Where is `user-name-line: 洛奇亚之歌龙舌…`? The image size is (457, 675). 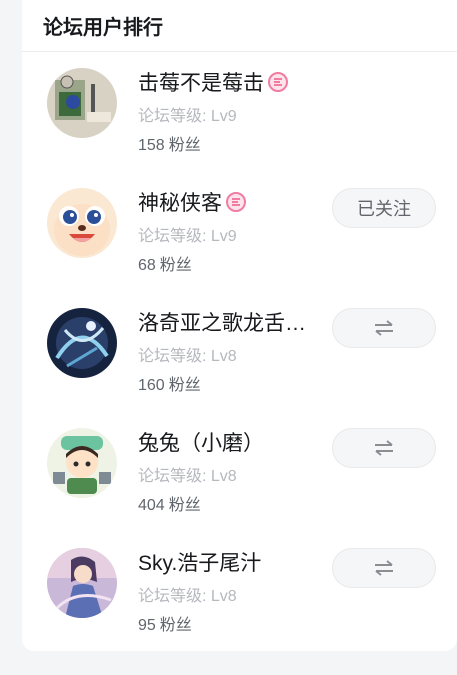 user-name-line: 洛奇亚之歌龙舌… is located at coordinates (222, 322).